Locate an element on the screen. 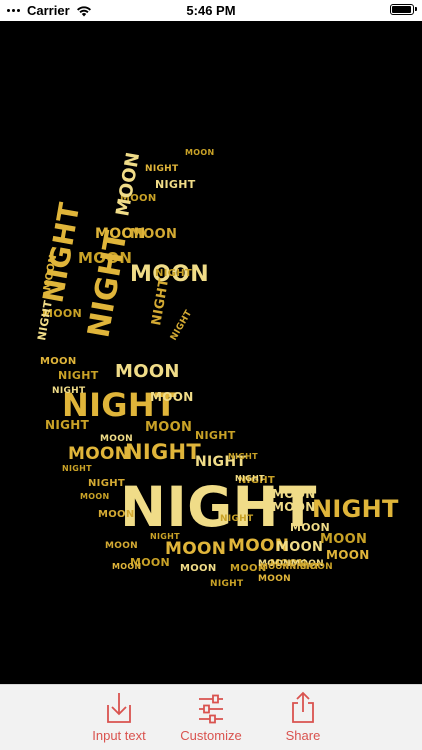  customize-button: Customize is located at coordinates (211, 720).